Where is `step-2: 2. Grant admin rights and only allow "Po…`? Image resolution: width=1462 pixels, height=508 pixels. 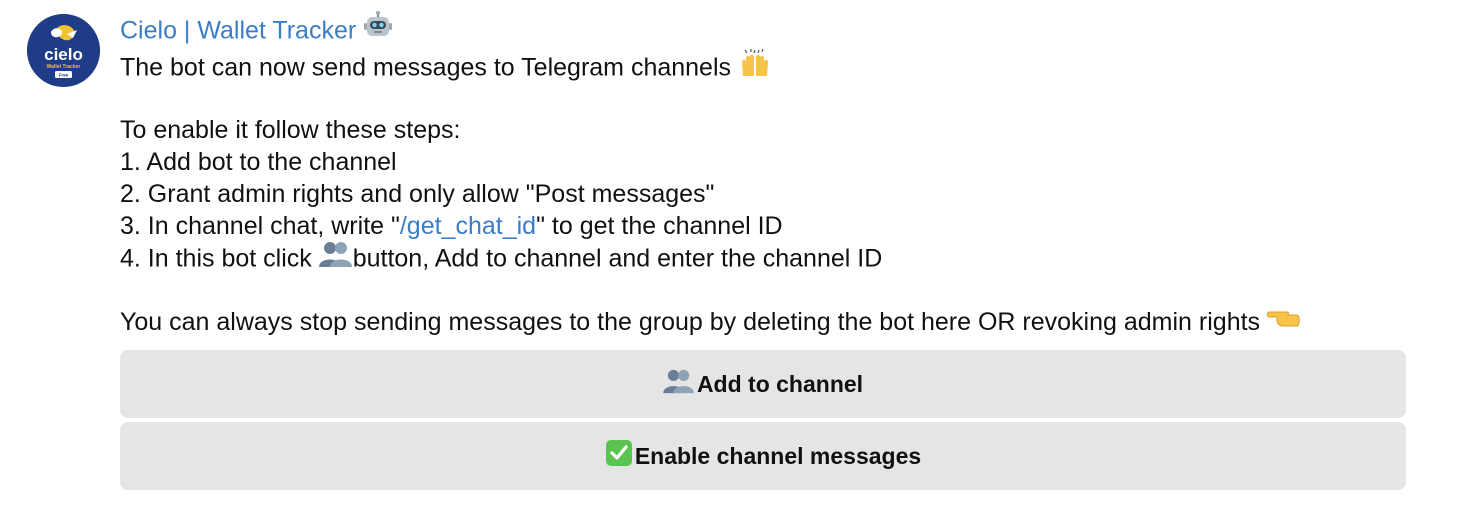 step-2: 2. Grant admin rights and only allow "Po… is located at coordinates (417, 194).